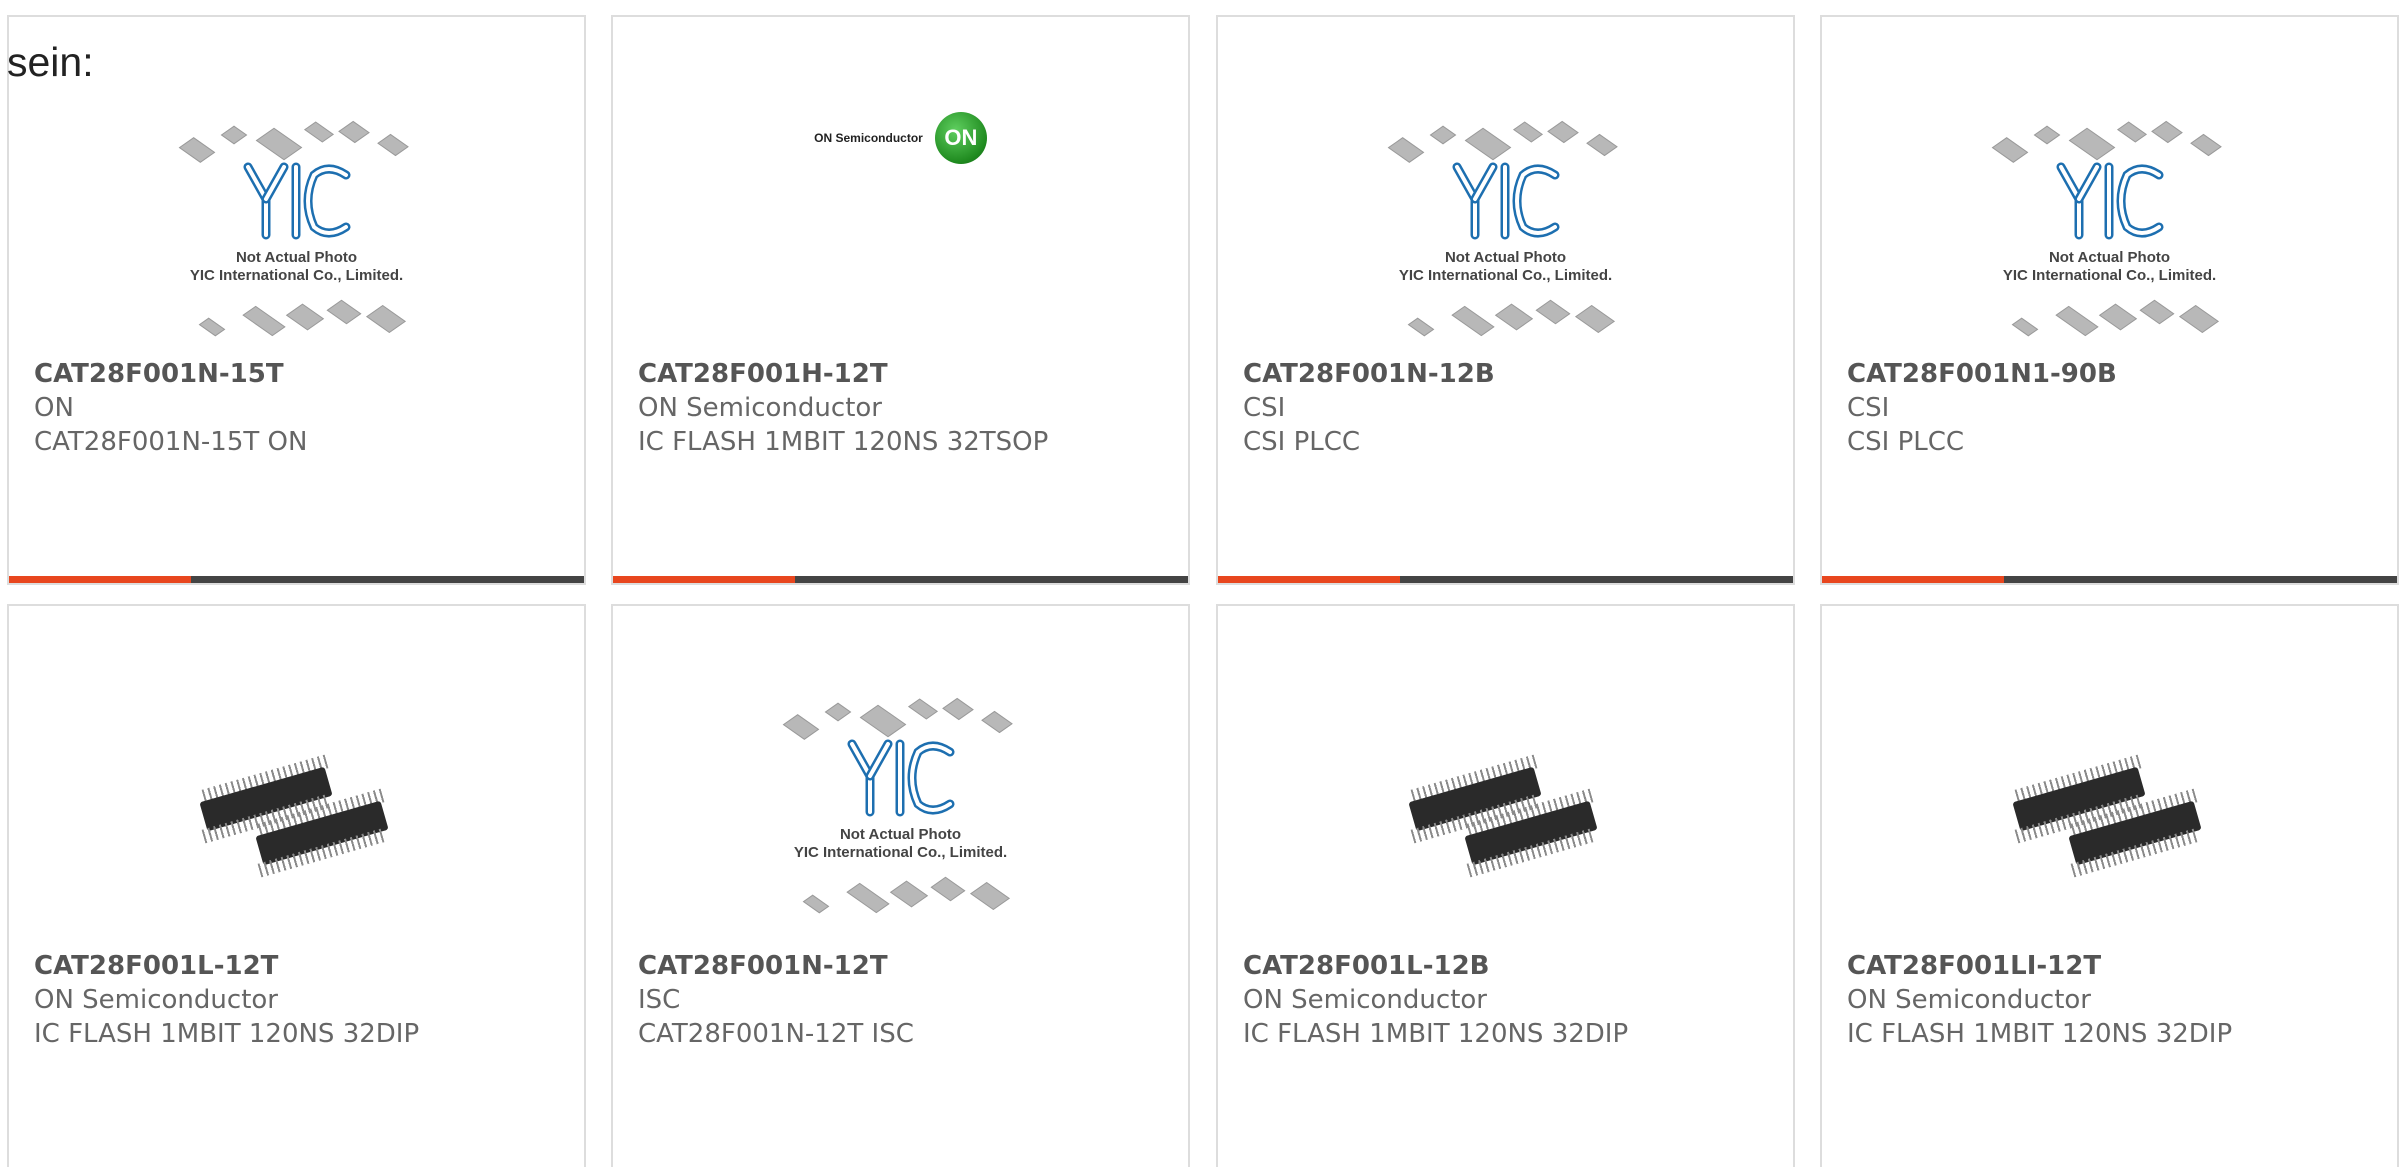 The width and height of the screenshot is (2400, 1167). What do you see at coordinates (843, 442) in the screenshot?
I see `product-description: IC FLASH 1MBIT 120NS 32TSOP` at bounding box center [843, 442].